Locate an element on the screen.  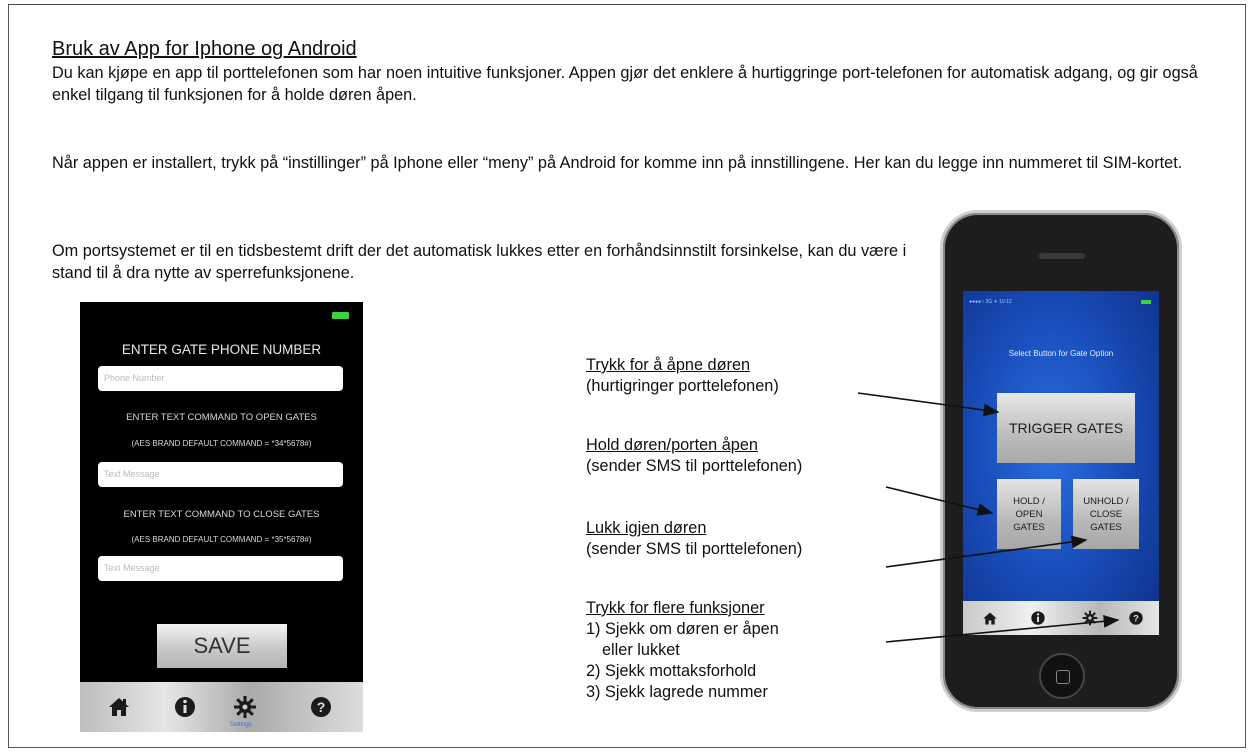
page-heading: Bruk av App for Iphone og Android is located at coordinates (204, 49).